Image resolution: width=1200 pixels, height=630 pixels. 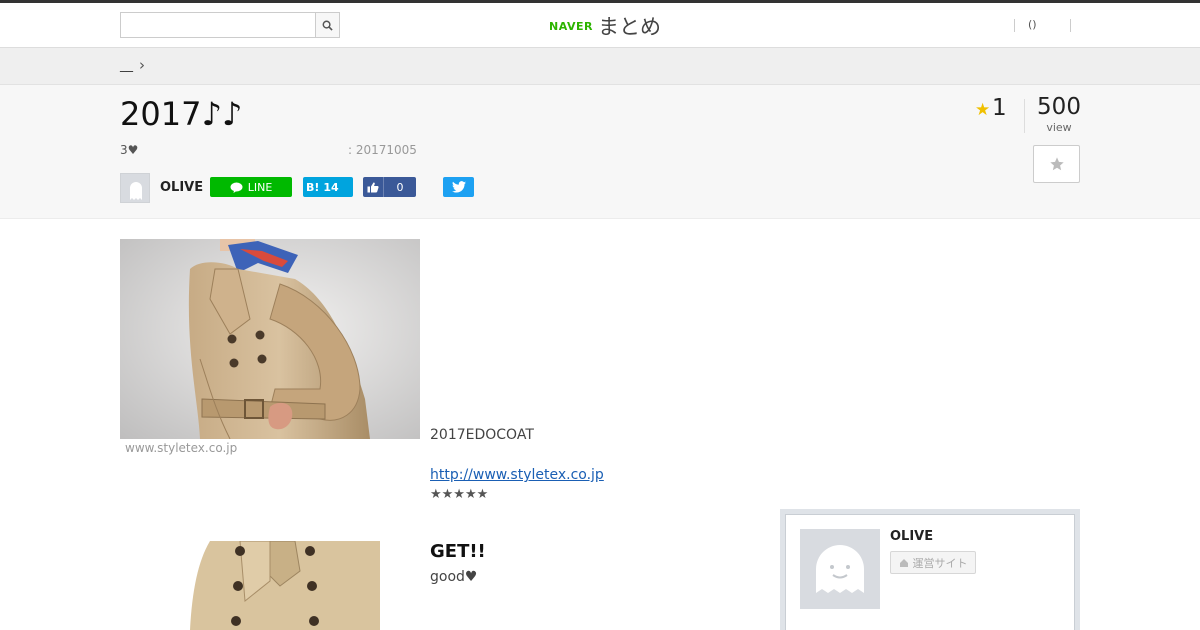 I want to click on item-description: 2017EDOCOAT, so click(x=482, y=435).